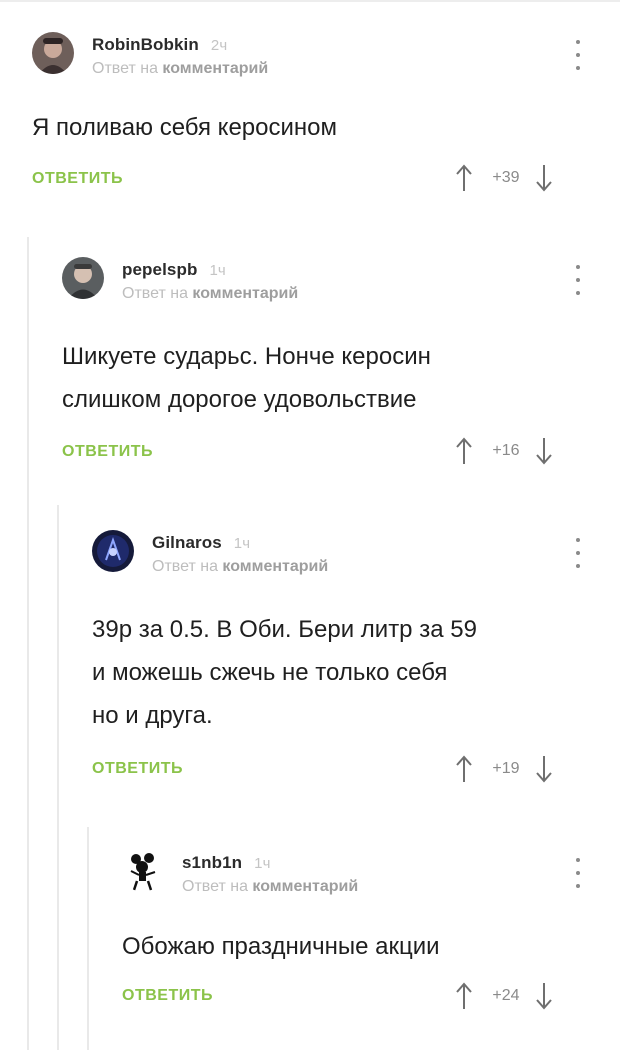  What do you see at coordinates (212, 862) in the screenshot?
I see `username-text: s1nb1n` at bounding box center [212, 862].